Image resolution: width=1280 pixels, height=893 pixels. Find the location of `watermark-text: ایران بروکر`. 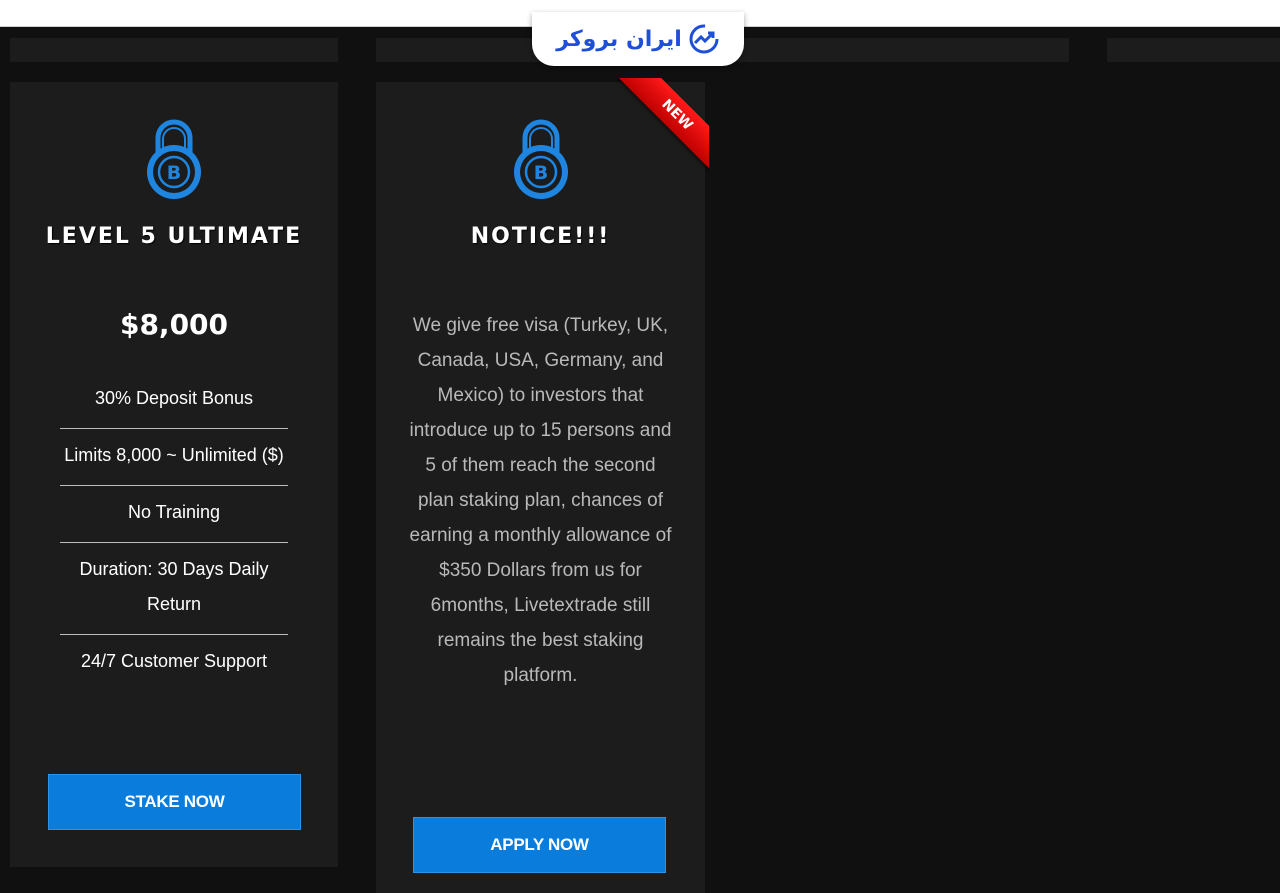

watermark-text: ایران بروکر is located at coordinates (619, 39).